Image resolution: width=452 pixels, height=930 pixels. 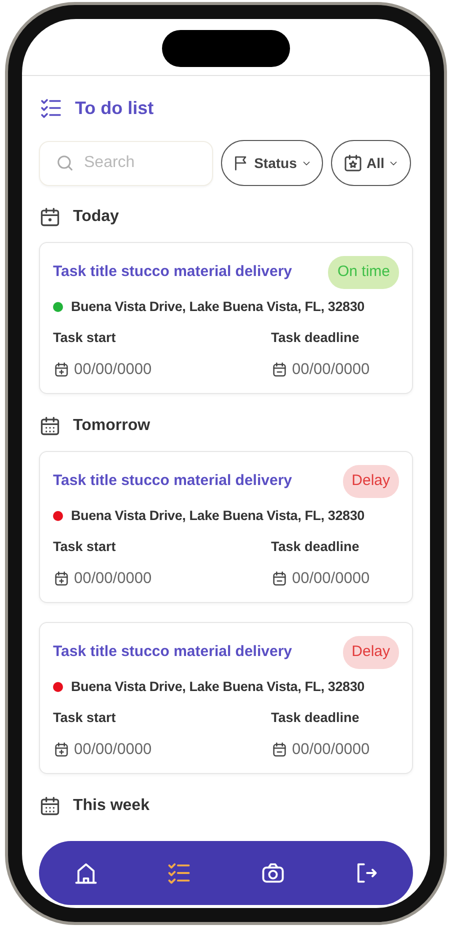 What do you see at coordinates (226, 318) in the screenshot?
I see `task-card: Task title stucco material delivery On time Buena Vista Drive, Lake Buena Vista, FL, 32830 Task start 00/00/0000 Task deadline 00/00/0000` at bounding box center [226, 318].